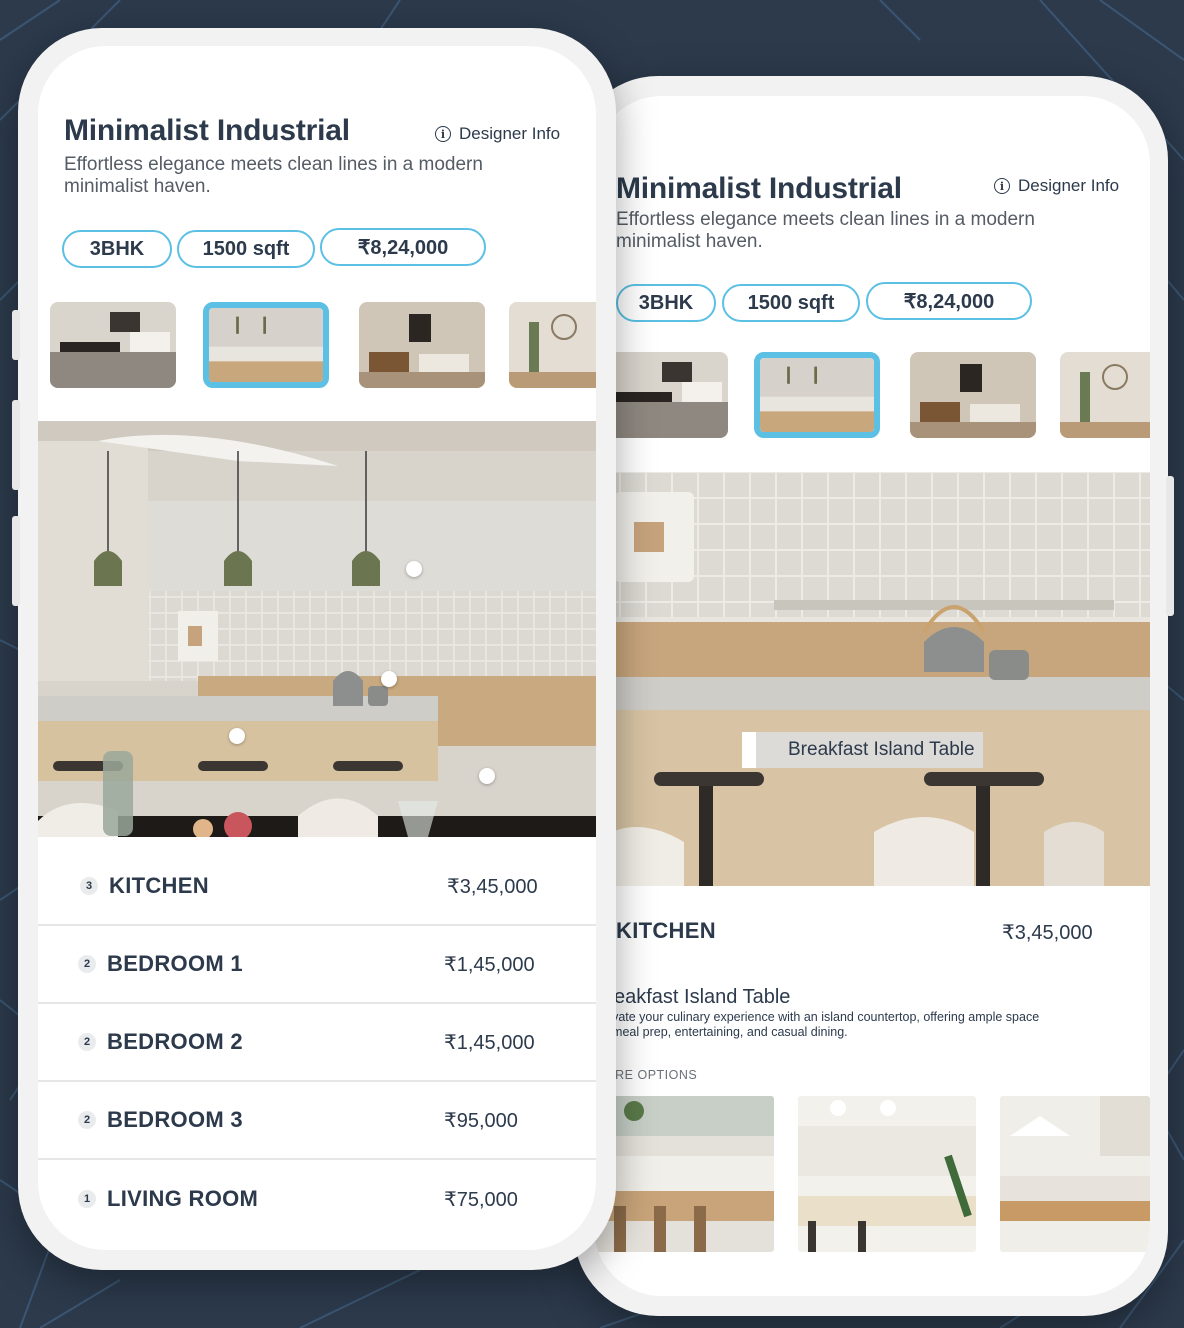  What do you see at coordinates (862, 750) in the screenshot?
I see `hotspot-tag-breakfast-island: Breakfast Island Table` at bounding box center [862, 750].